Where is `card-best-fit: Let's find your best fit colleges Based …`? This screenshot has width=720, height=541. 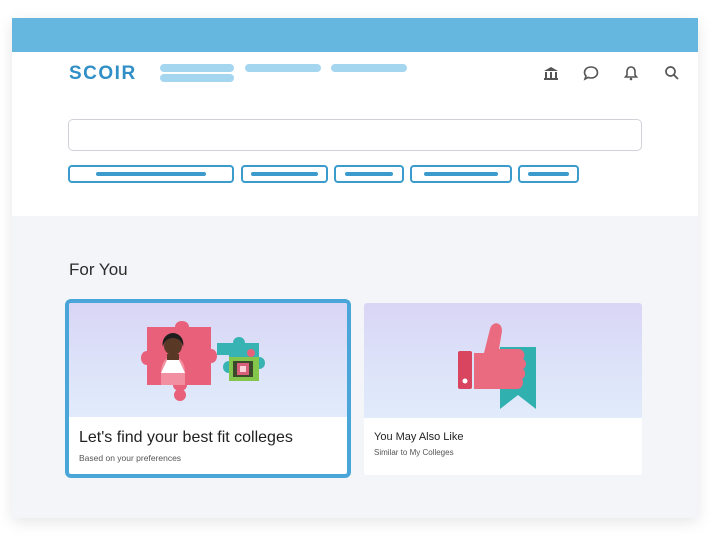
card-best-fit: Let's find your best fit colleges Based … is located at coordinates (208, 388).